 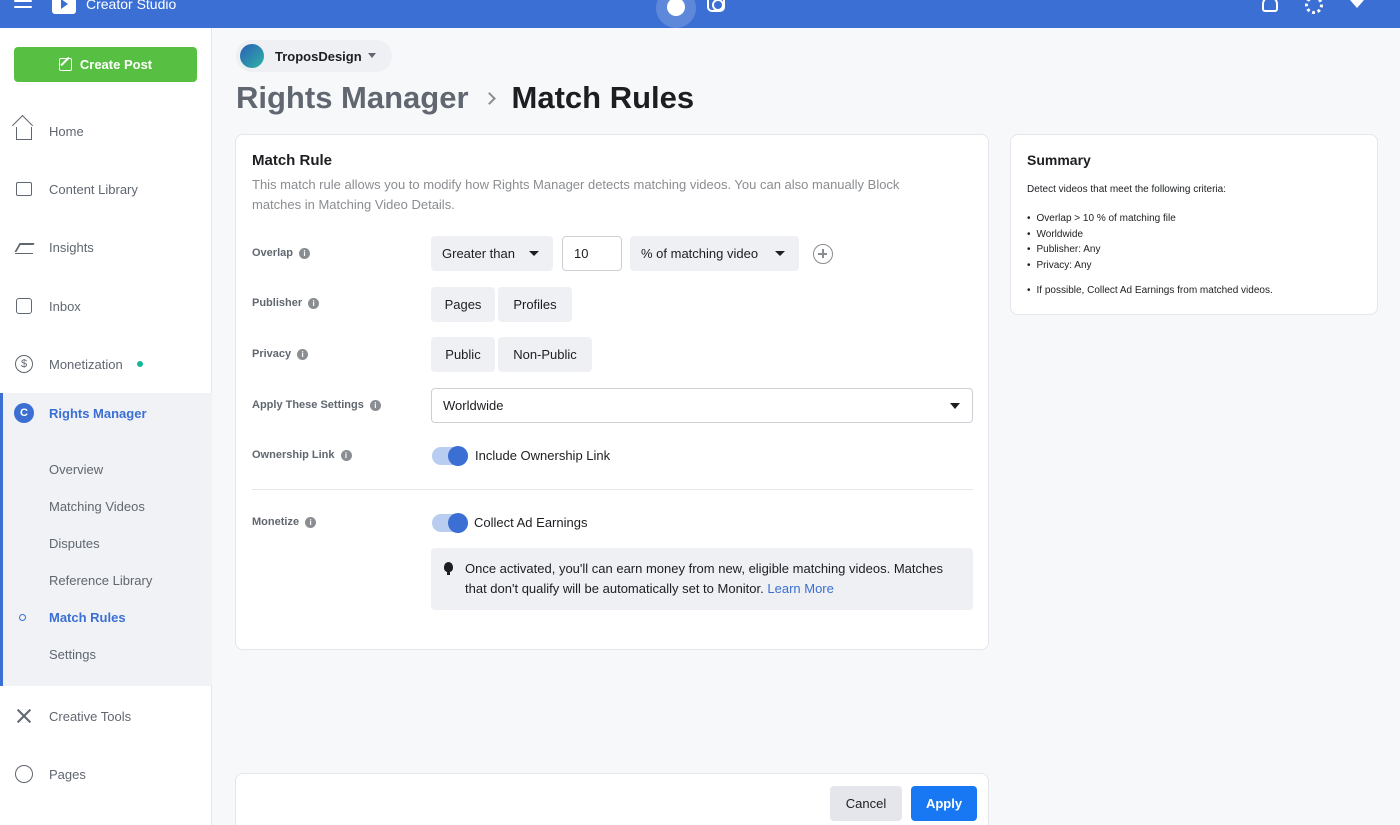 I want to click on account-menu-caret-icon, so click(x=1357, y=4).